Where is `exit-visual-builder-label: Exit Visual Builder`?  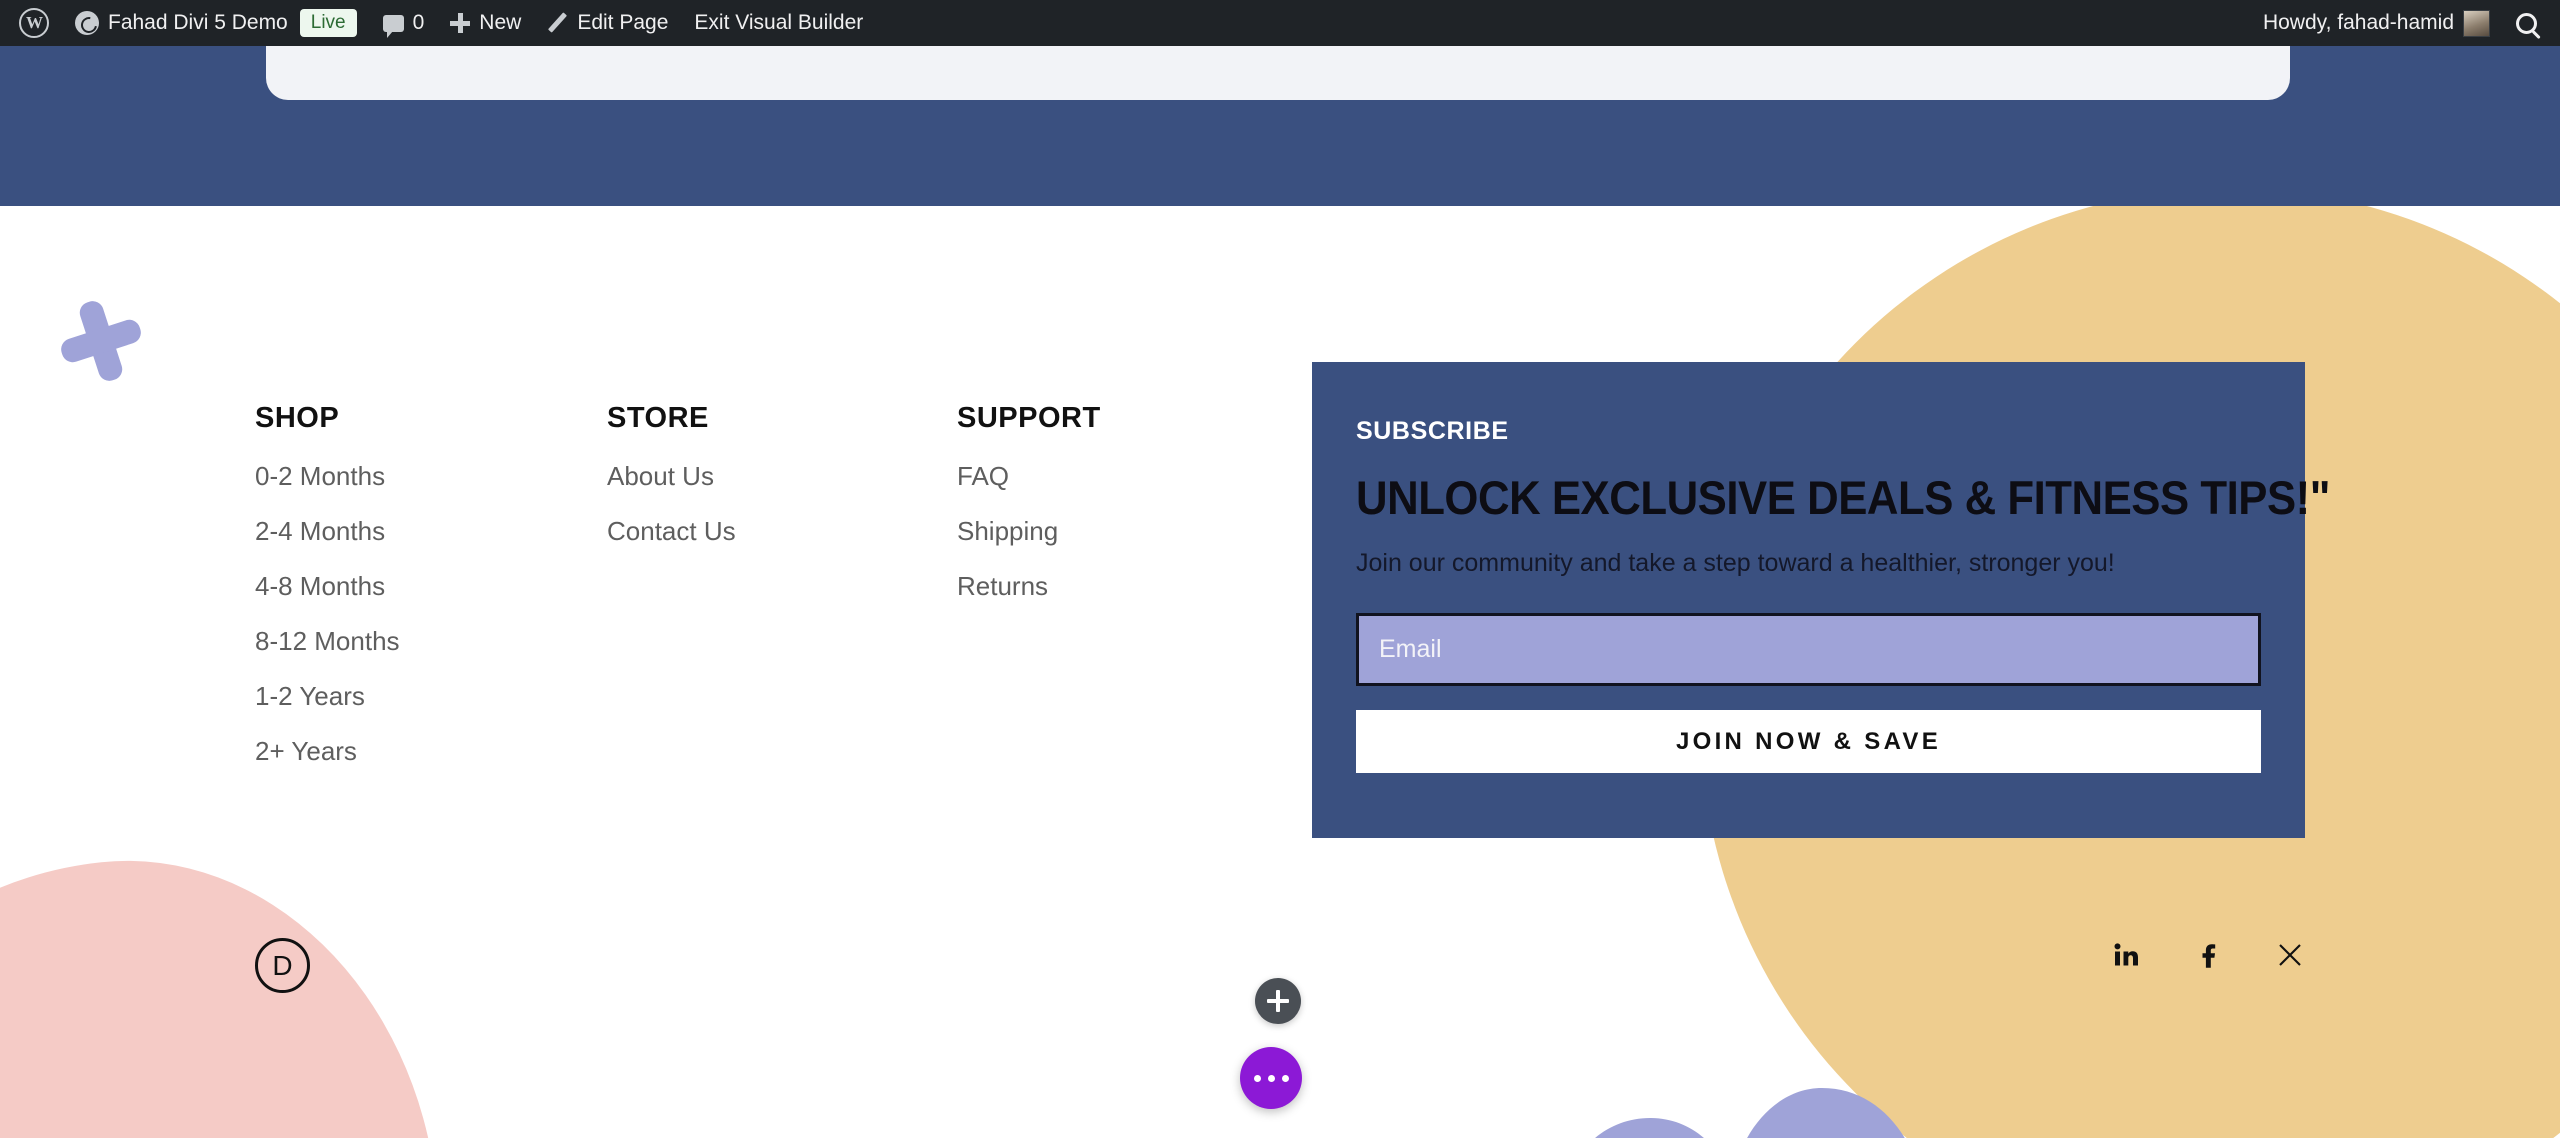
exit-visual-builder-label: Exit Visual Builder is located at coordinates (779, 22).